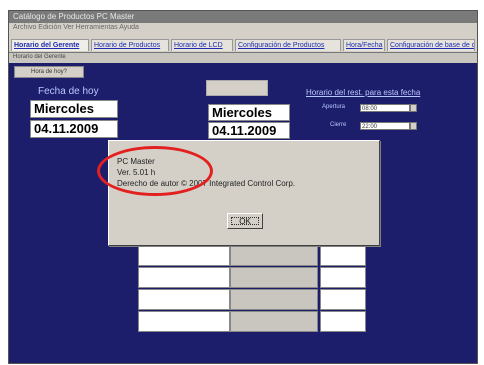  I want to click on menu-bar: Archivo Edición Ver Herramientas Ayuda, so click(243, 29).